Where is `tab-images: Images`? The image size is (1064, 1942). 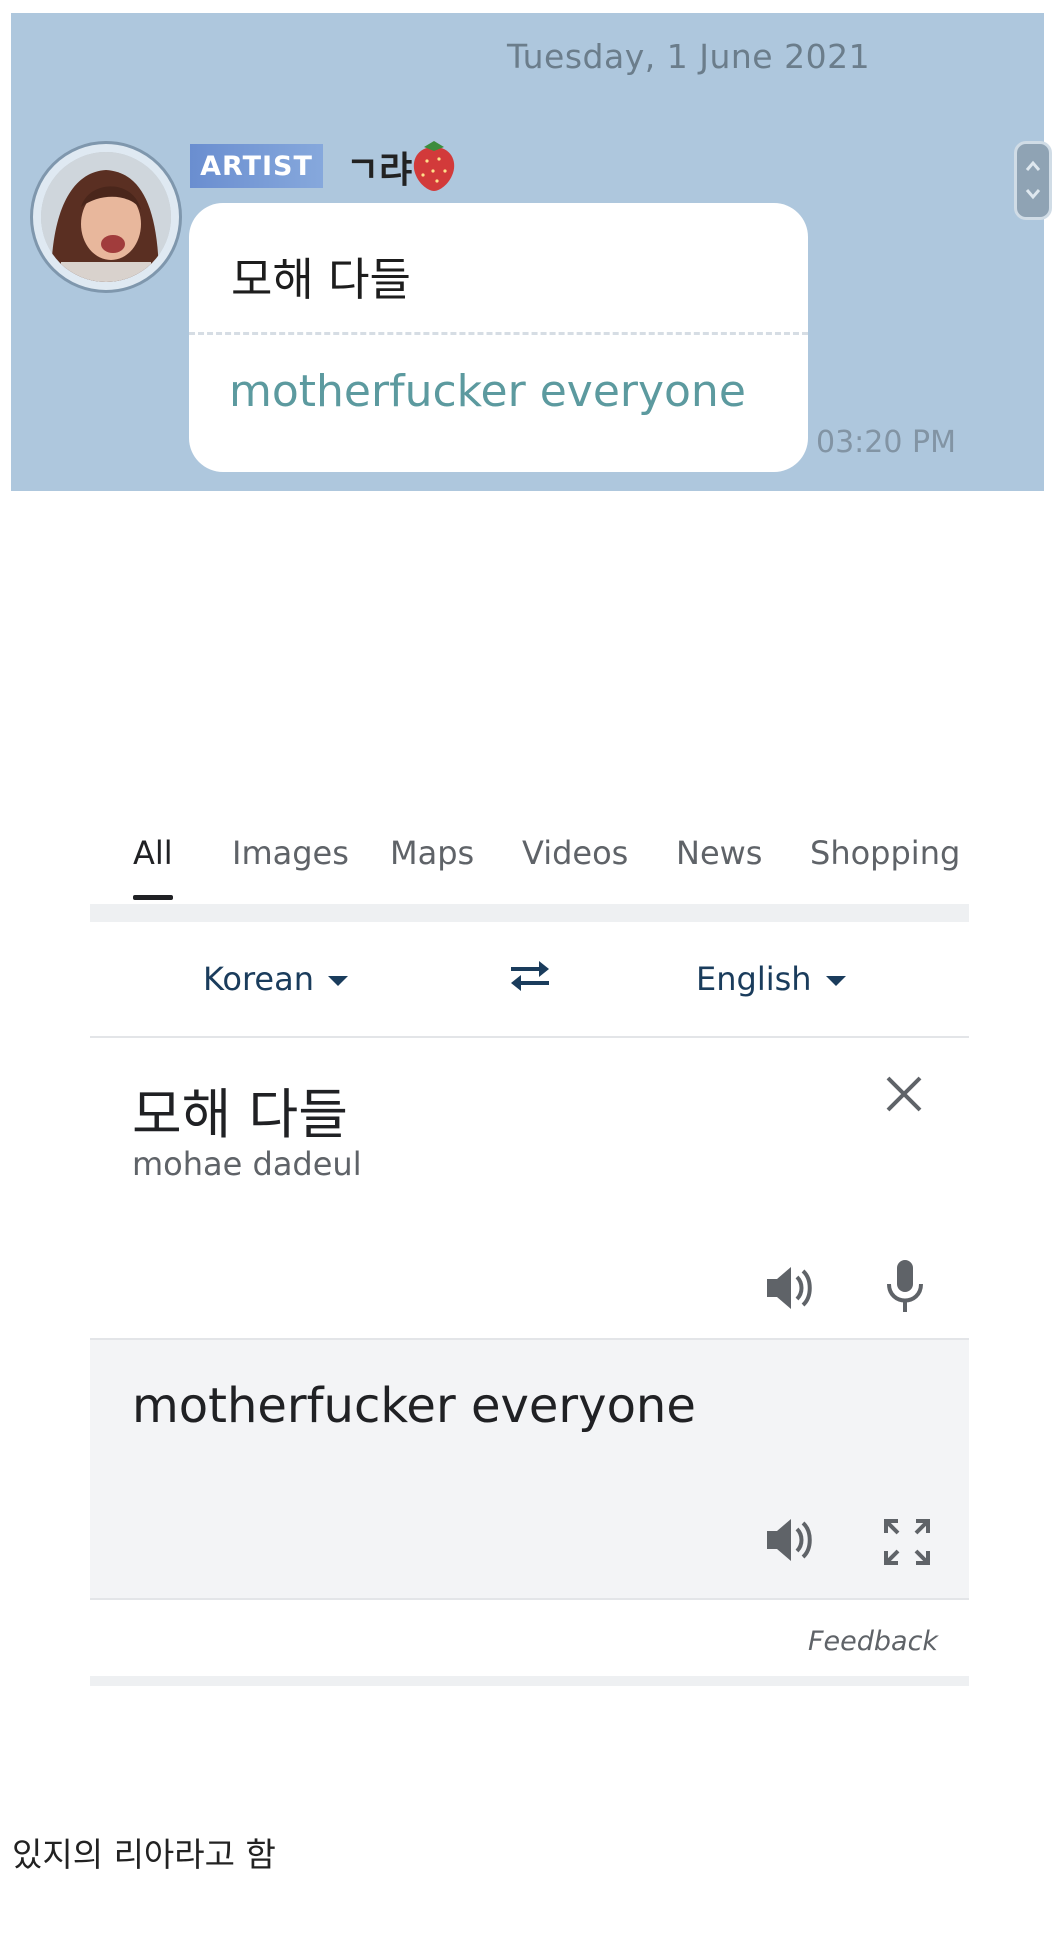 tab-images: Images is located at coordinates (290, 853).